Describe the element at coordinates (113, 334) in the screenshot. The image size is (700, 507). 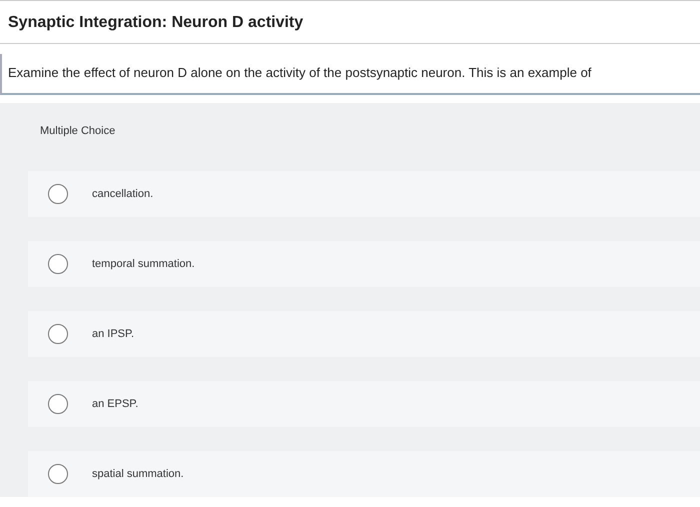
I see `option-label: an IPSP.` at that location.